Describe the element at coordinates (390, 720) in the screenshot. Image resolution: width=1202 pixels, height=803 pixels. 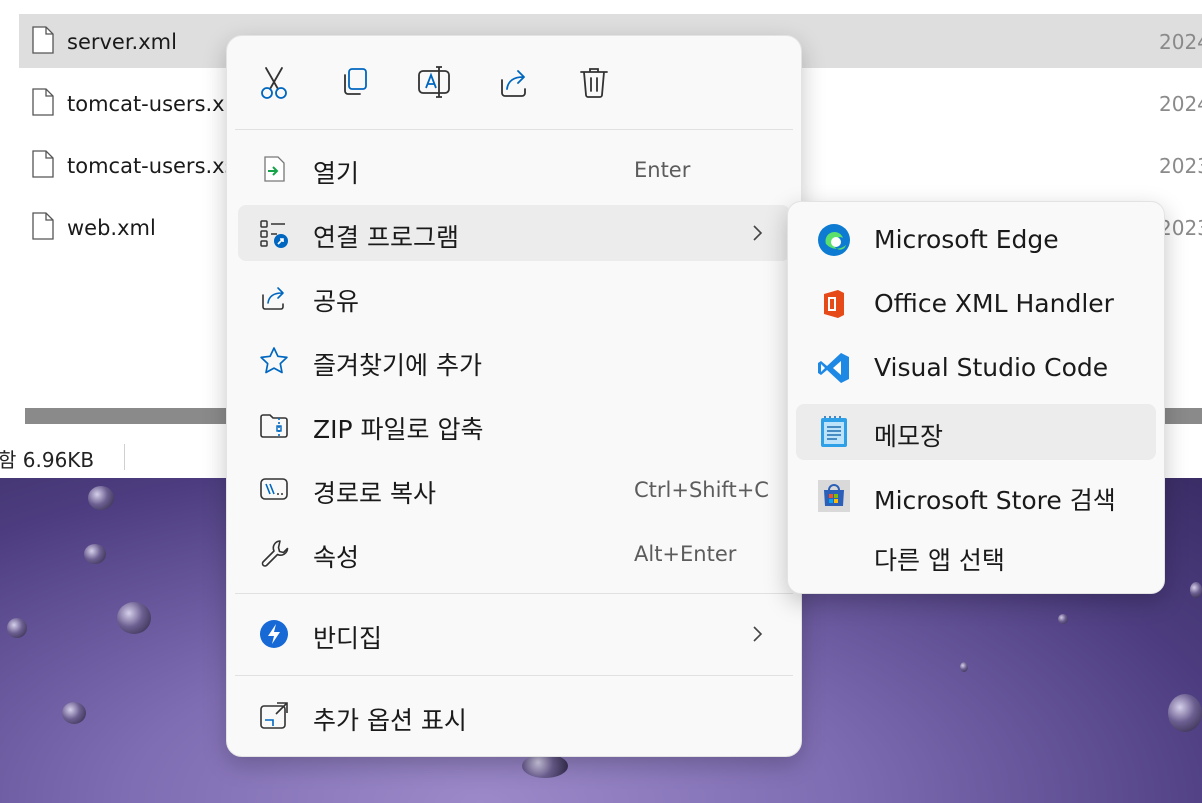
I see `menu-item-label: 추가 옵션 표시` at that location.